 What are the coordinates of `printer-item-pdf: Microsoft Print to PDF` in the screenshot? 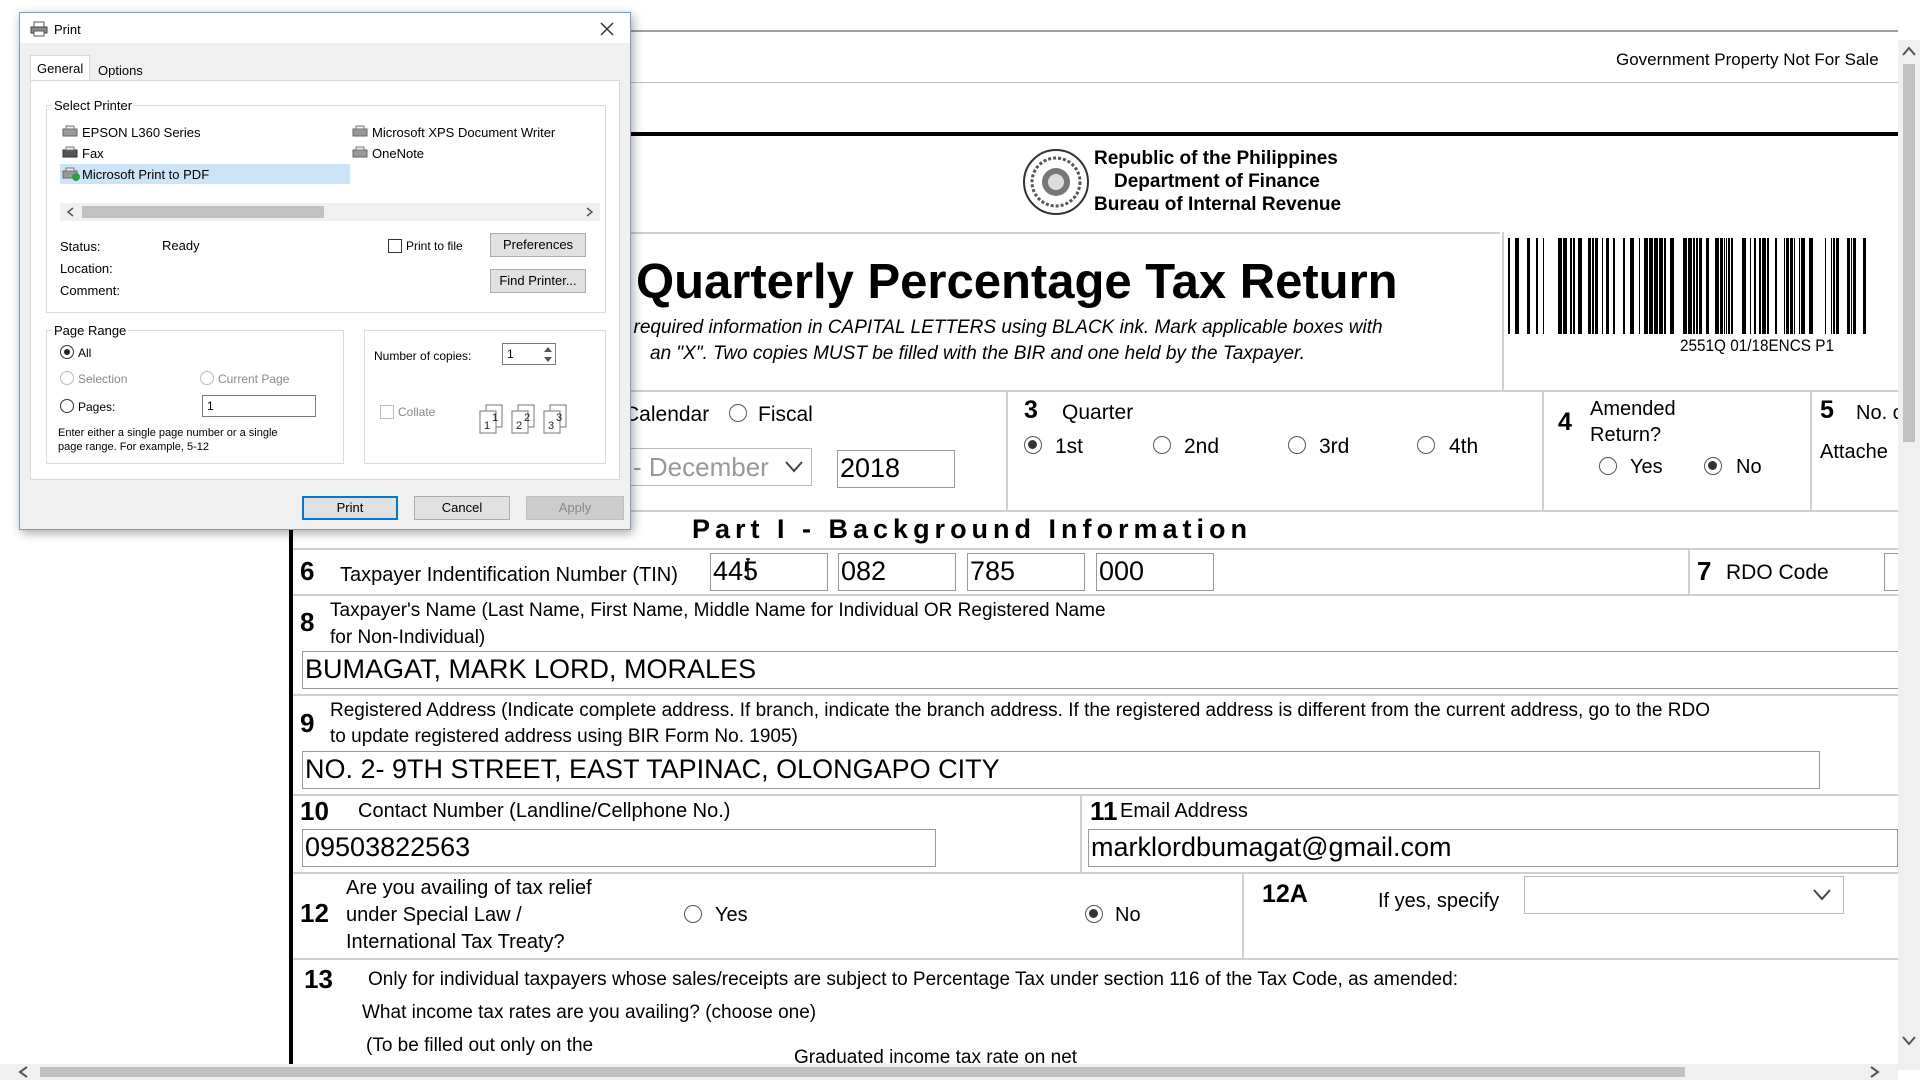 It's located at (205, 174).